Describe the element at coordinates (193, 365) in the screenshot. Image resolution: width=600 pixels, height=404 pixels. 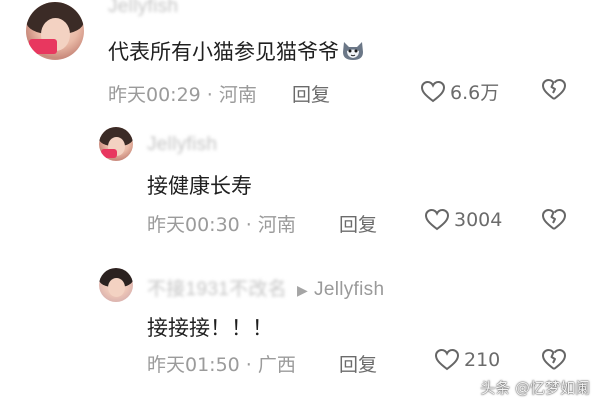
I see `comment-time: 昨天01:50` at that location.